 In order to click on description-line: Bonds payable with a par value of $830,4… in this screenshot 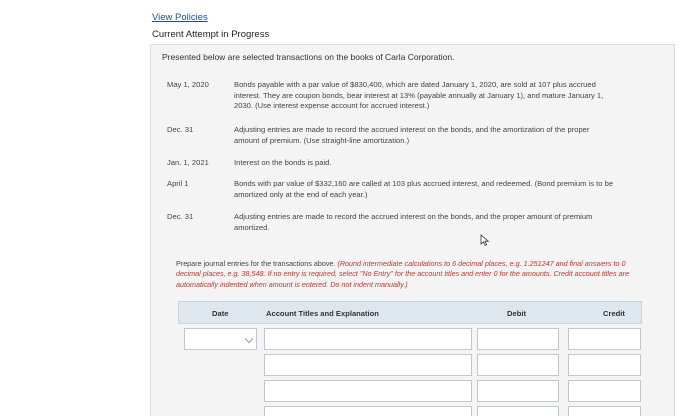, I will do `click(415, 84)`.